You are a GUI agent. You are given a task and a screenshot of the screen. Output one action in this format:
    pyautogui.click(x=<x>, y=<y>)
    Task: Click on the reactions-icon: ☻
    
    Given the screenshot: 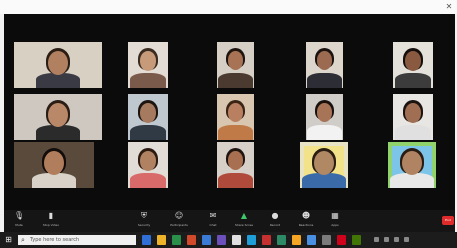 What is the action you would take?
    pyautogui.click(x=306, y=215)
    